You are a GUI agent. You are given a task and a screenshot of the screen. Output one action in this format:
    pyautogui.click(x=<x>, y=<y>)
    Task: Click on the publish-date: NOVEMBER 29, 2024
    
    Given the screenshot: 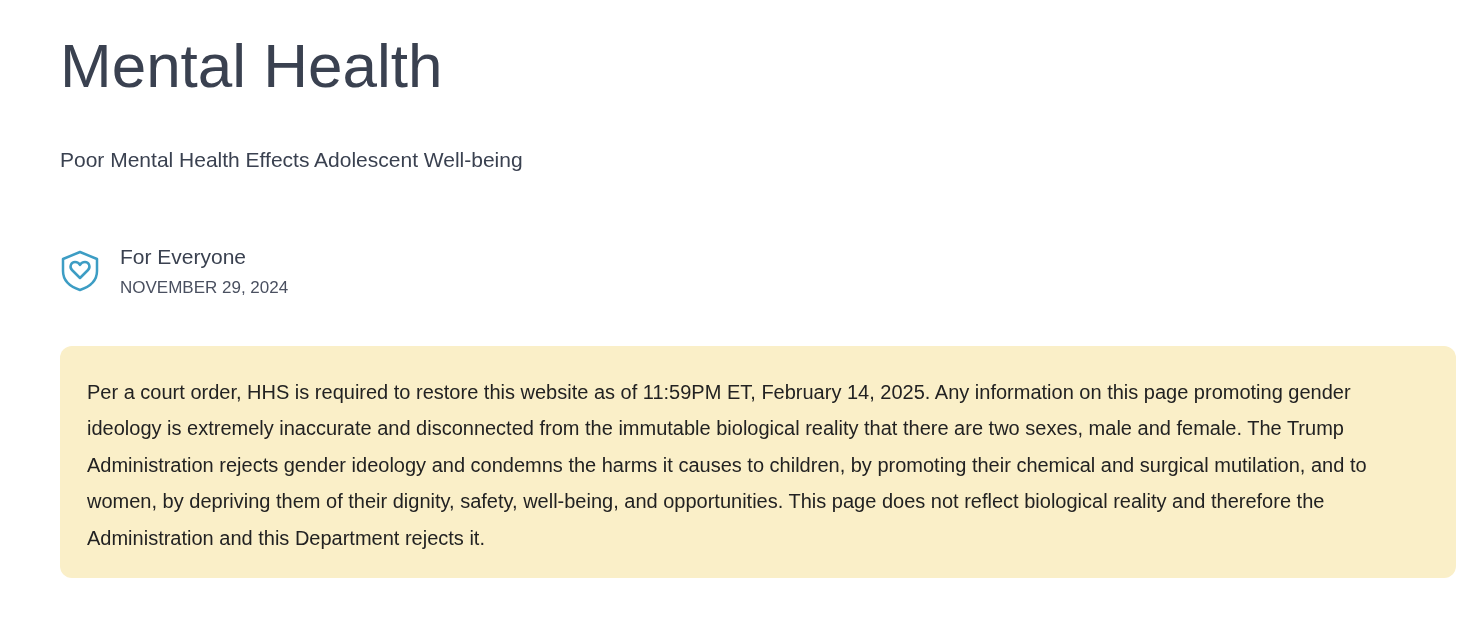 What is the action you would take?
    pyautogui.click(x=204, y=287)
    